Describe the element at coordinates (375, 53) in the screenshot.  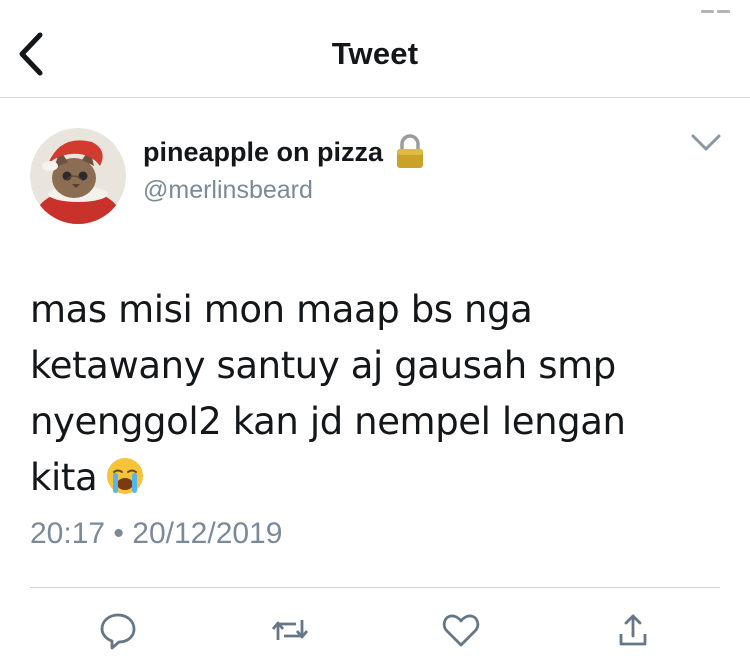
I see `page-title: Tweet` at that location.